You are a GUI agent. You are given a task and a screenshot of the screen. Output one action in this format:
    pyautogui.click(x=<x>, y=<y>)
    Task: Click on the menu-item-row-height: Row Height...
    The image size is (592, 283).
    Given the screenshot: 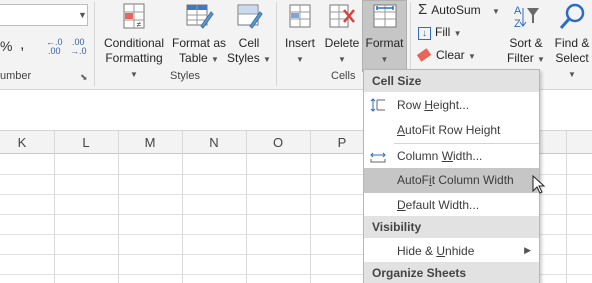 What is the action you would take?
    pyautogui.click(x=451, y=105)
    